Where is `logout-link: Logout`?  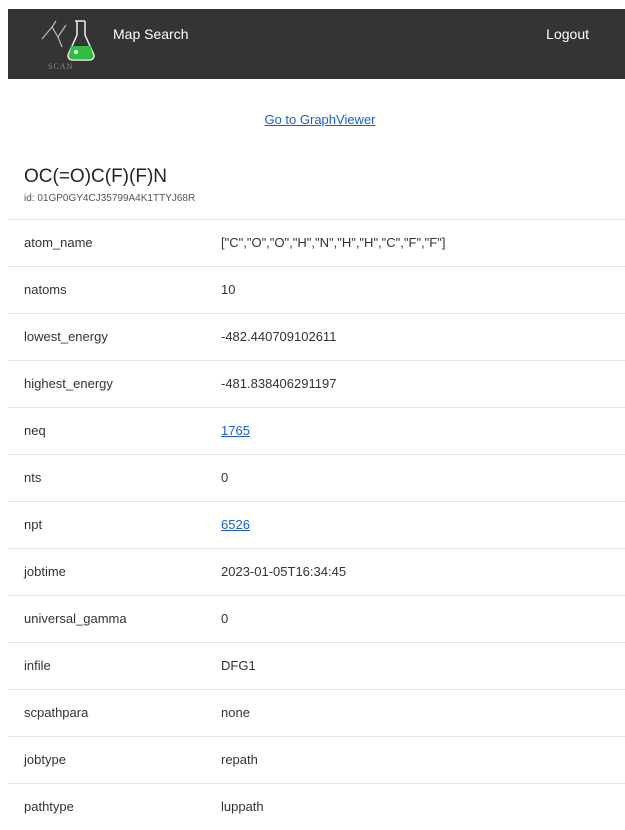 logout-link: Logout is located at coordinates (567, 34).